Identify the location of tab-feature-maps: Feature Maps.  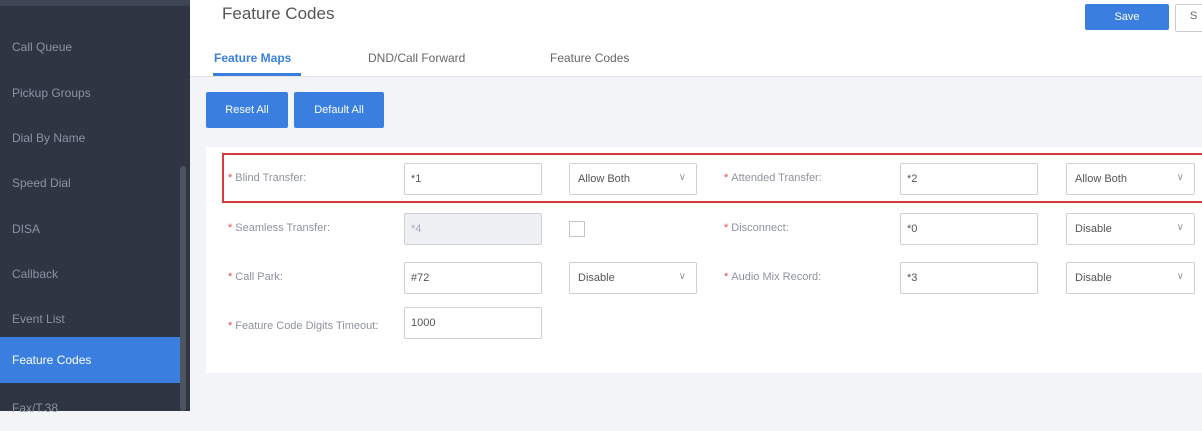
(252, 58).